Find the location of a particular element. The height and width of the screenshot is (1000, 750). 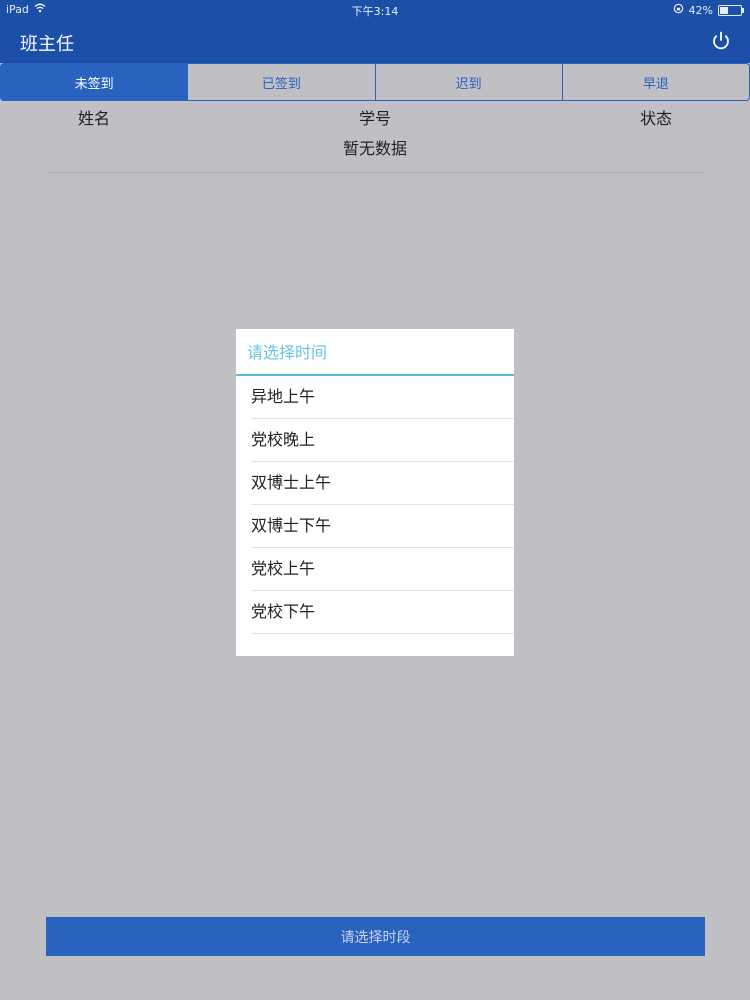

navbar: 班主任 is located at coordinates (375, 41).